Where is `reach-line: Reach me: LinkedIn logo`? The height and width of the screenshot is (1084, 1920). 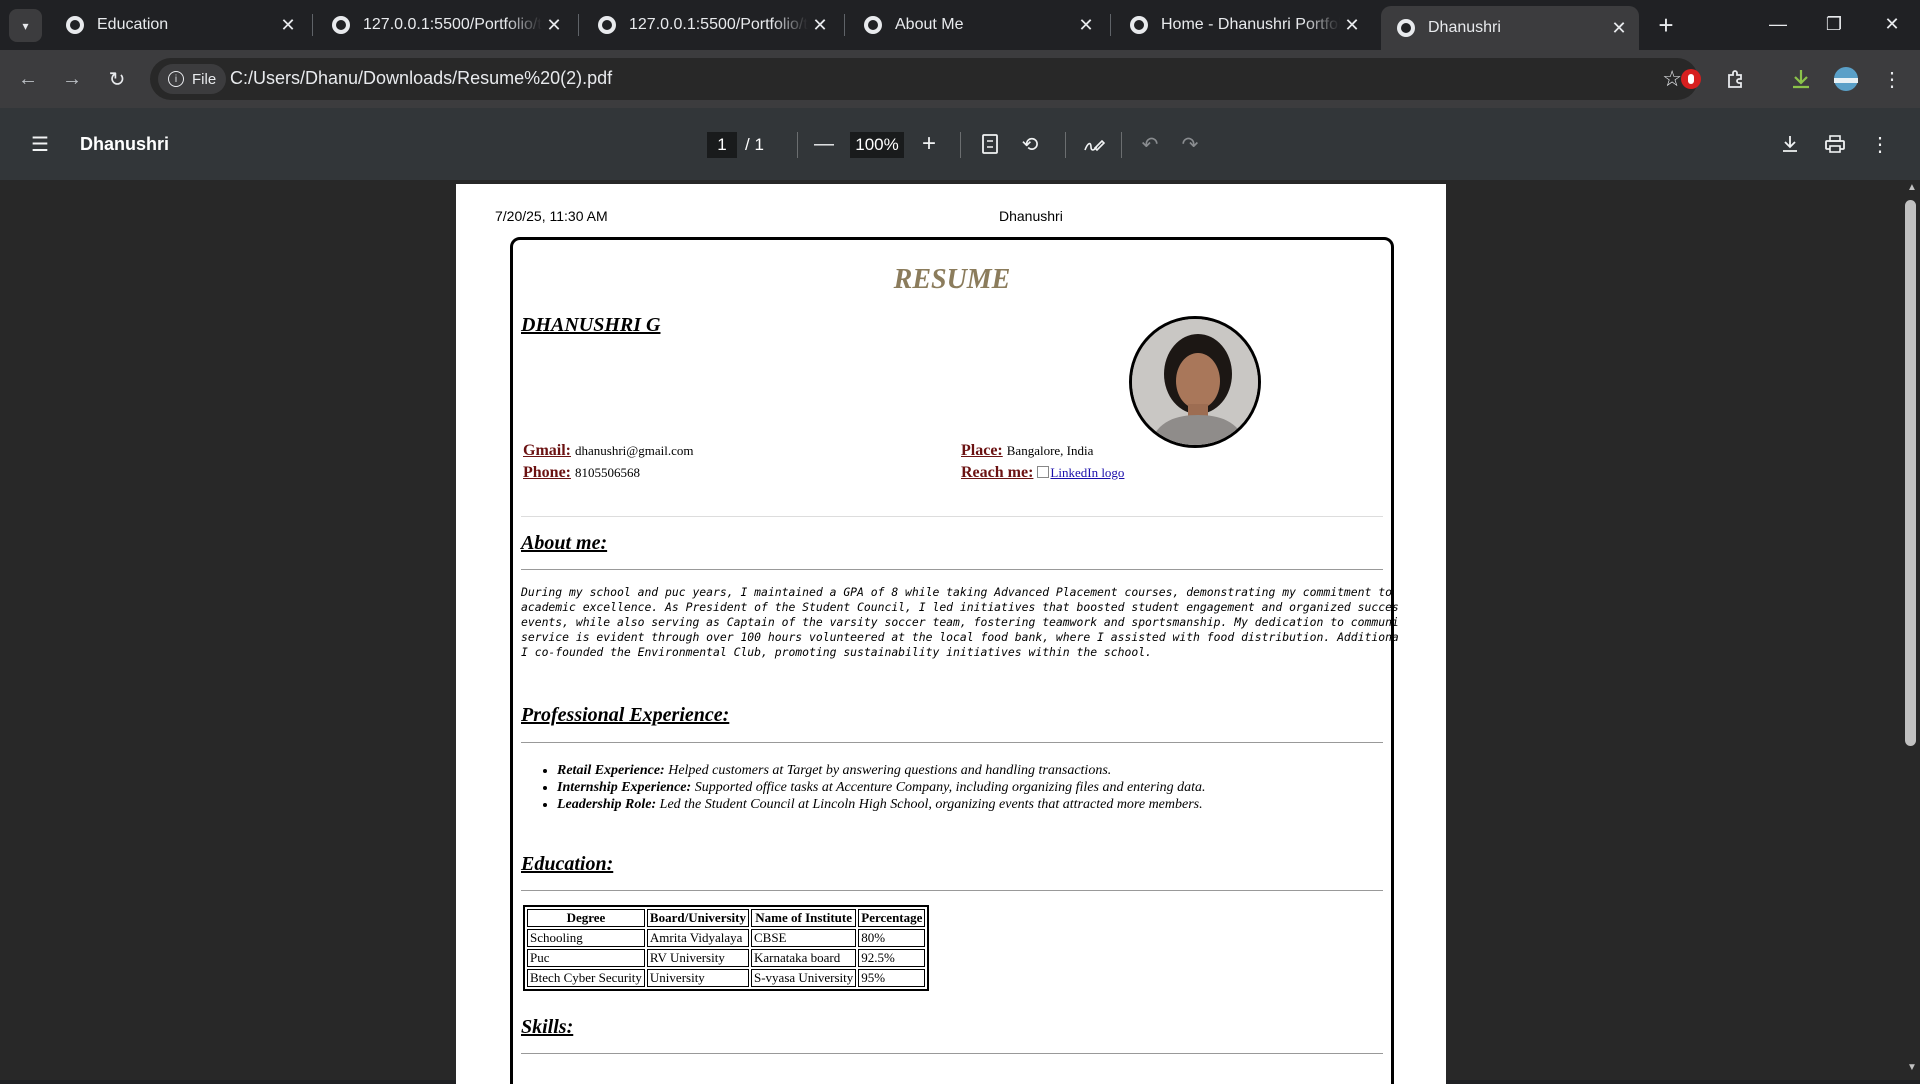 reach-line: Reach me: LinkedIn logo is located at coordinates (1042, 473).